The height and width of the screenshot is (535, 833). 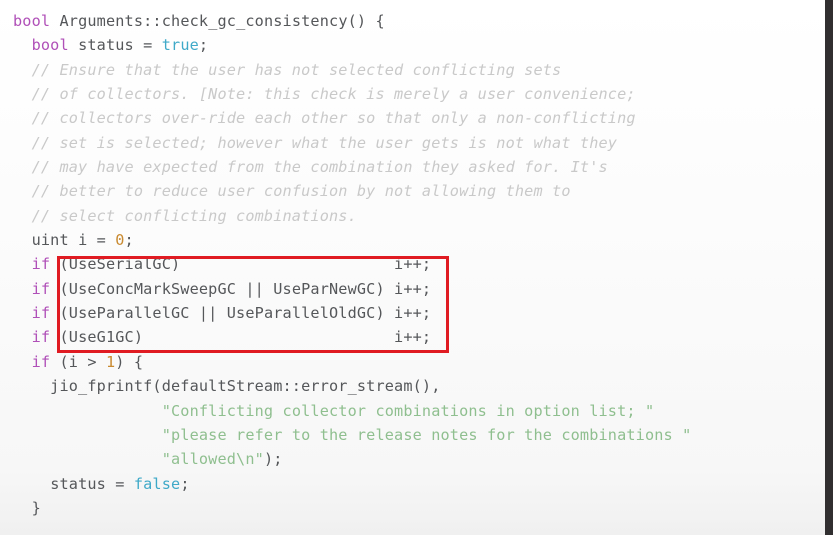 What do you see at coordinates (352, 459) in the screenshot?
I see `code-line: "allowed\n");` at bounding box center [352, 459].